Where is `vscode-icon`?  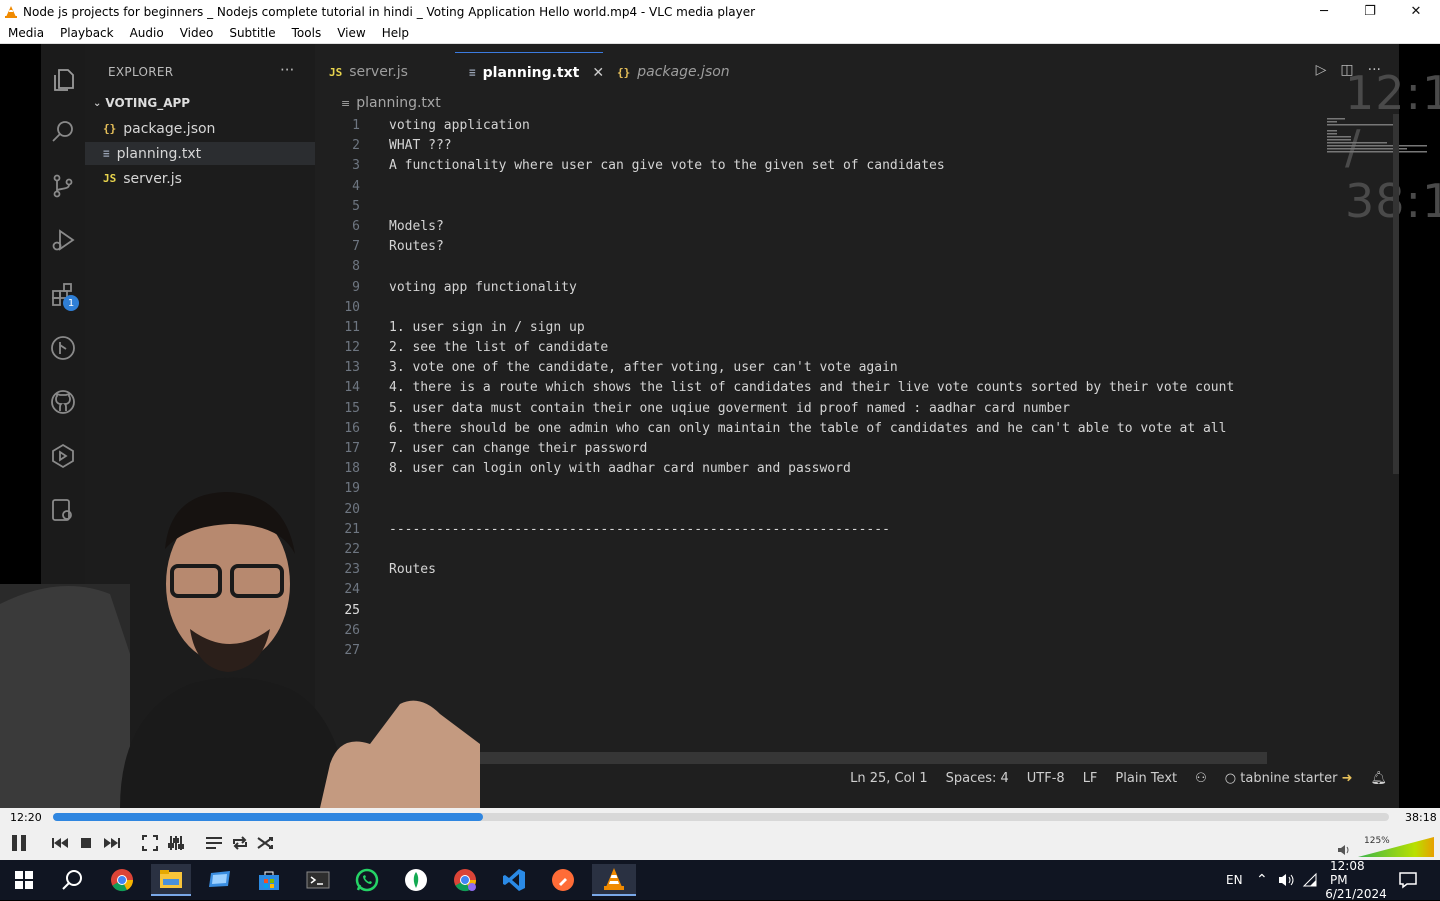 vscode-icon is located at coordinates (514, 880).